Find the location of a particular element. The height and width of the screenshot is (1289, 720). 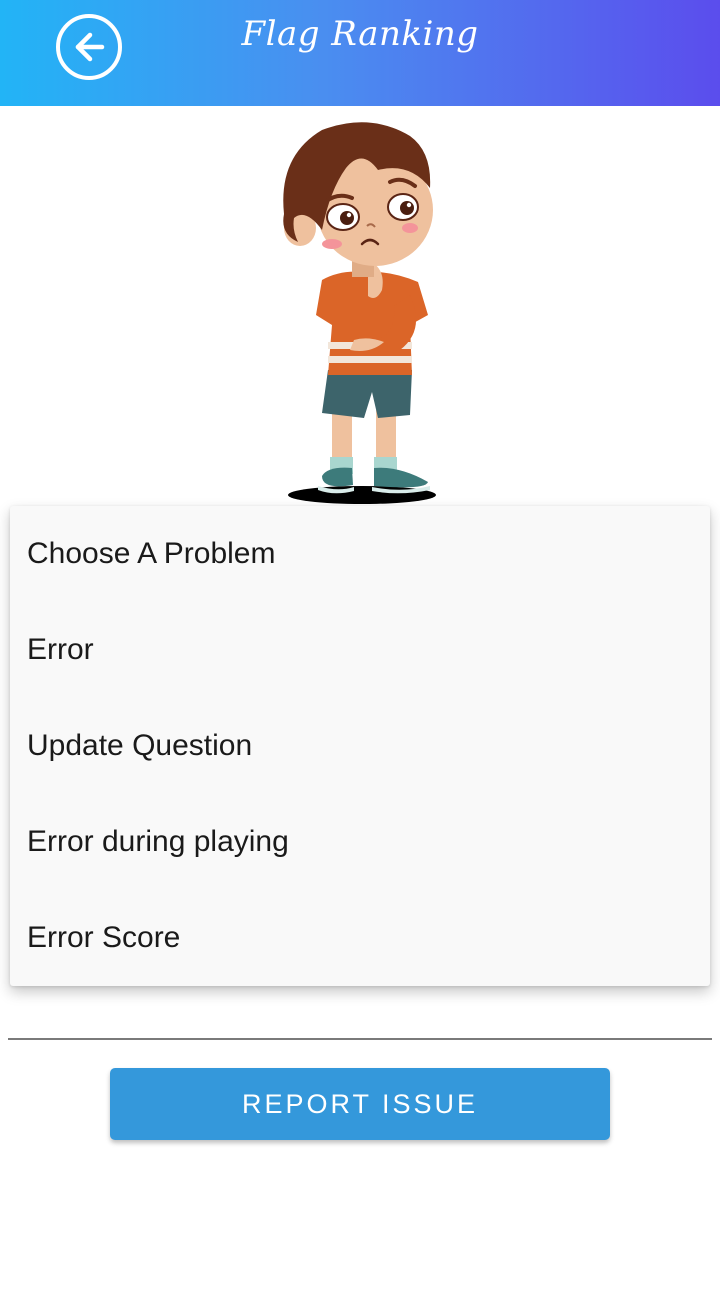

page-title: Flag Ranking is located at coordinates (360, 34).